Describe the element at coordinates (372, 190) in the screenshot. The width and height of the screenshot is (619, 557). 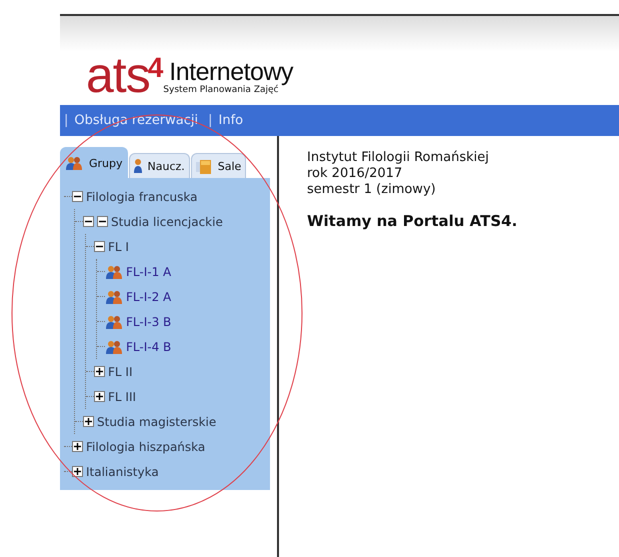
I see `info-line: semestr 1 (zimowy)` at that location.